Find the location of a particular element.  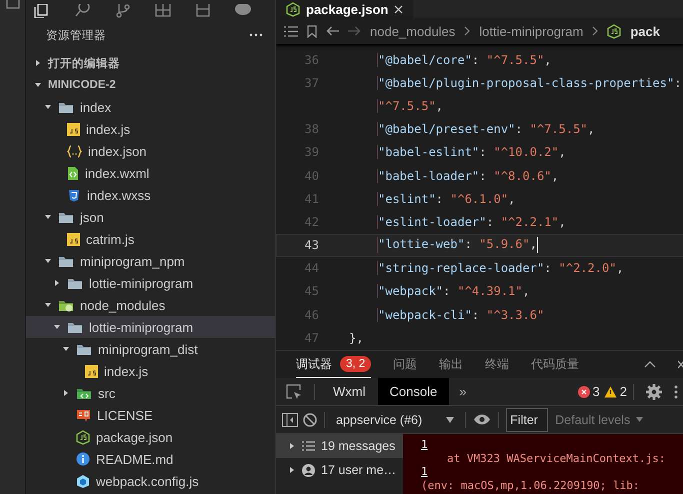

panel-tab: 输出 is located at coordinates (451, 364).